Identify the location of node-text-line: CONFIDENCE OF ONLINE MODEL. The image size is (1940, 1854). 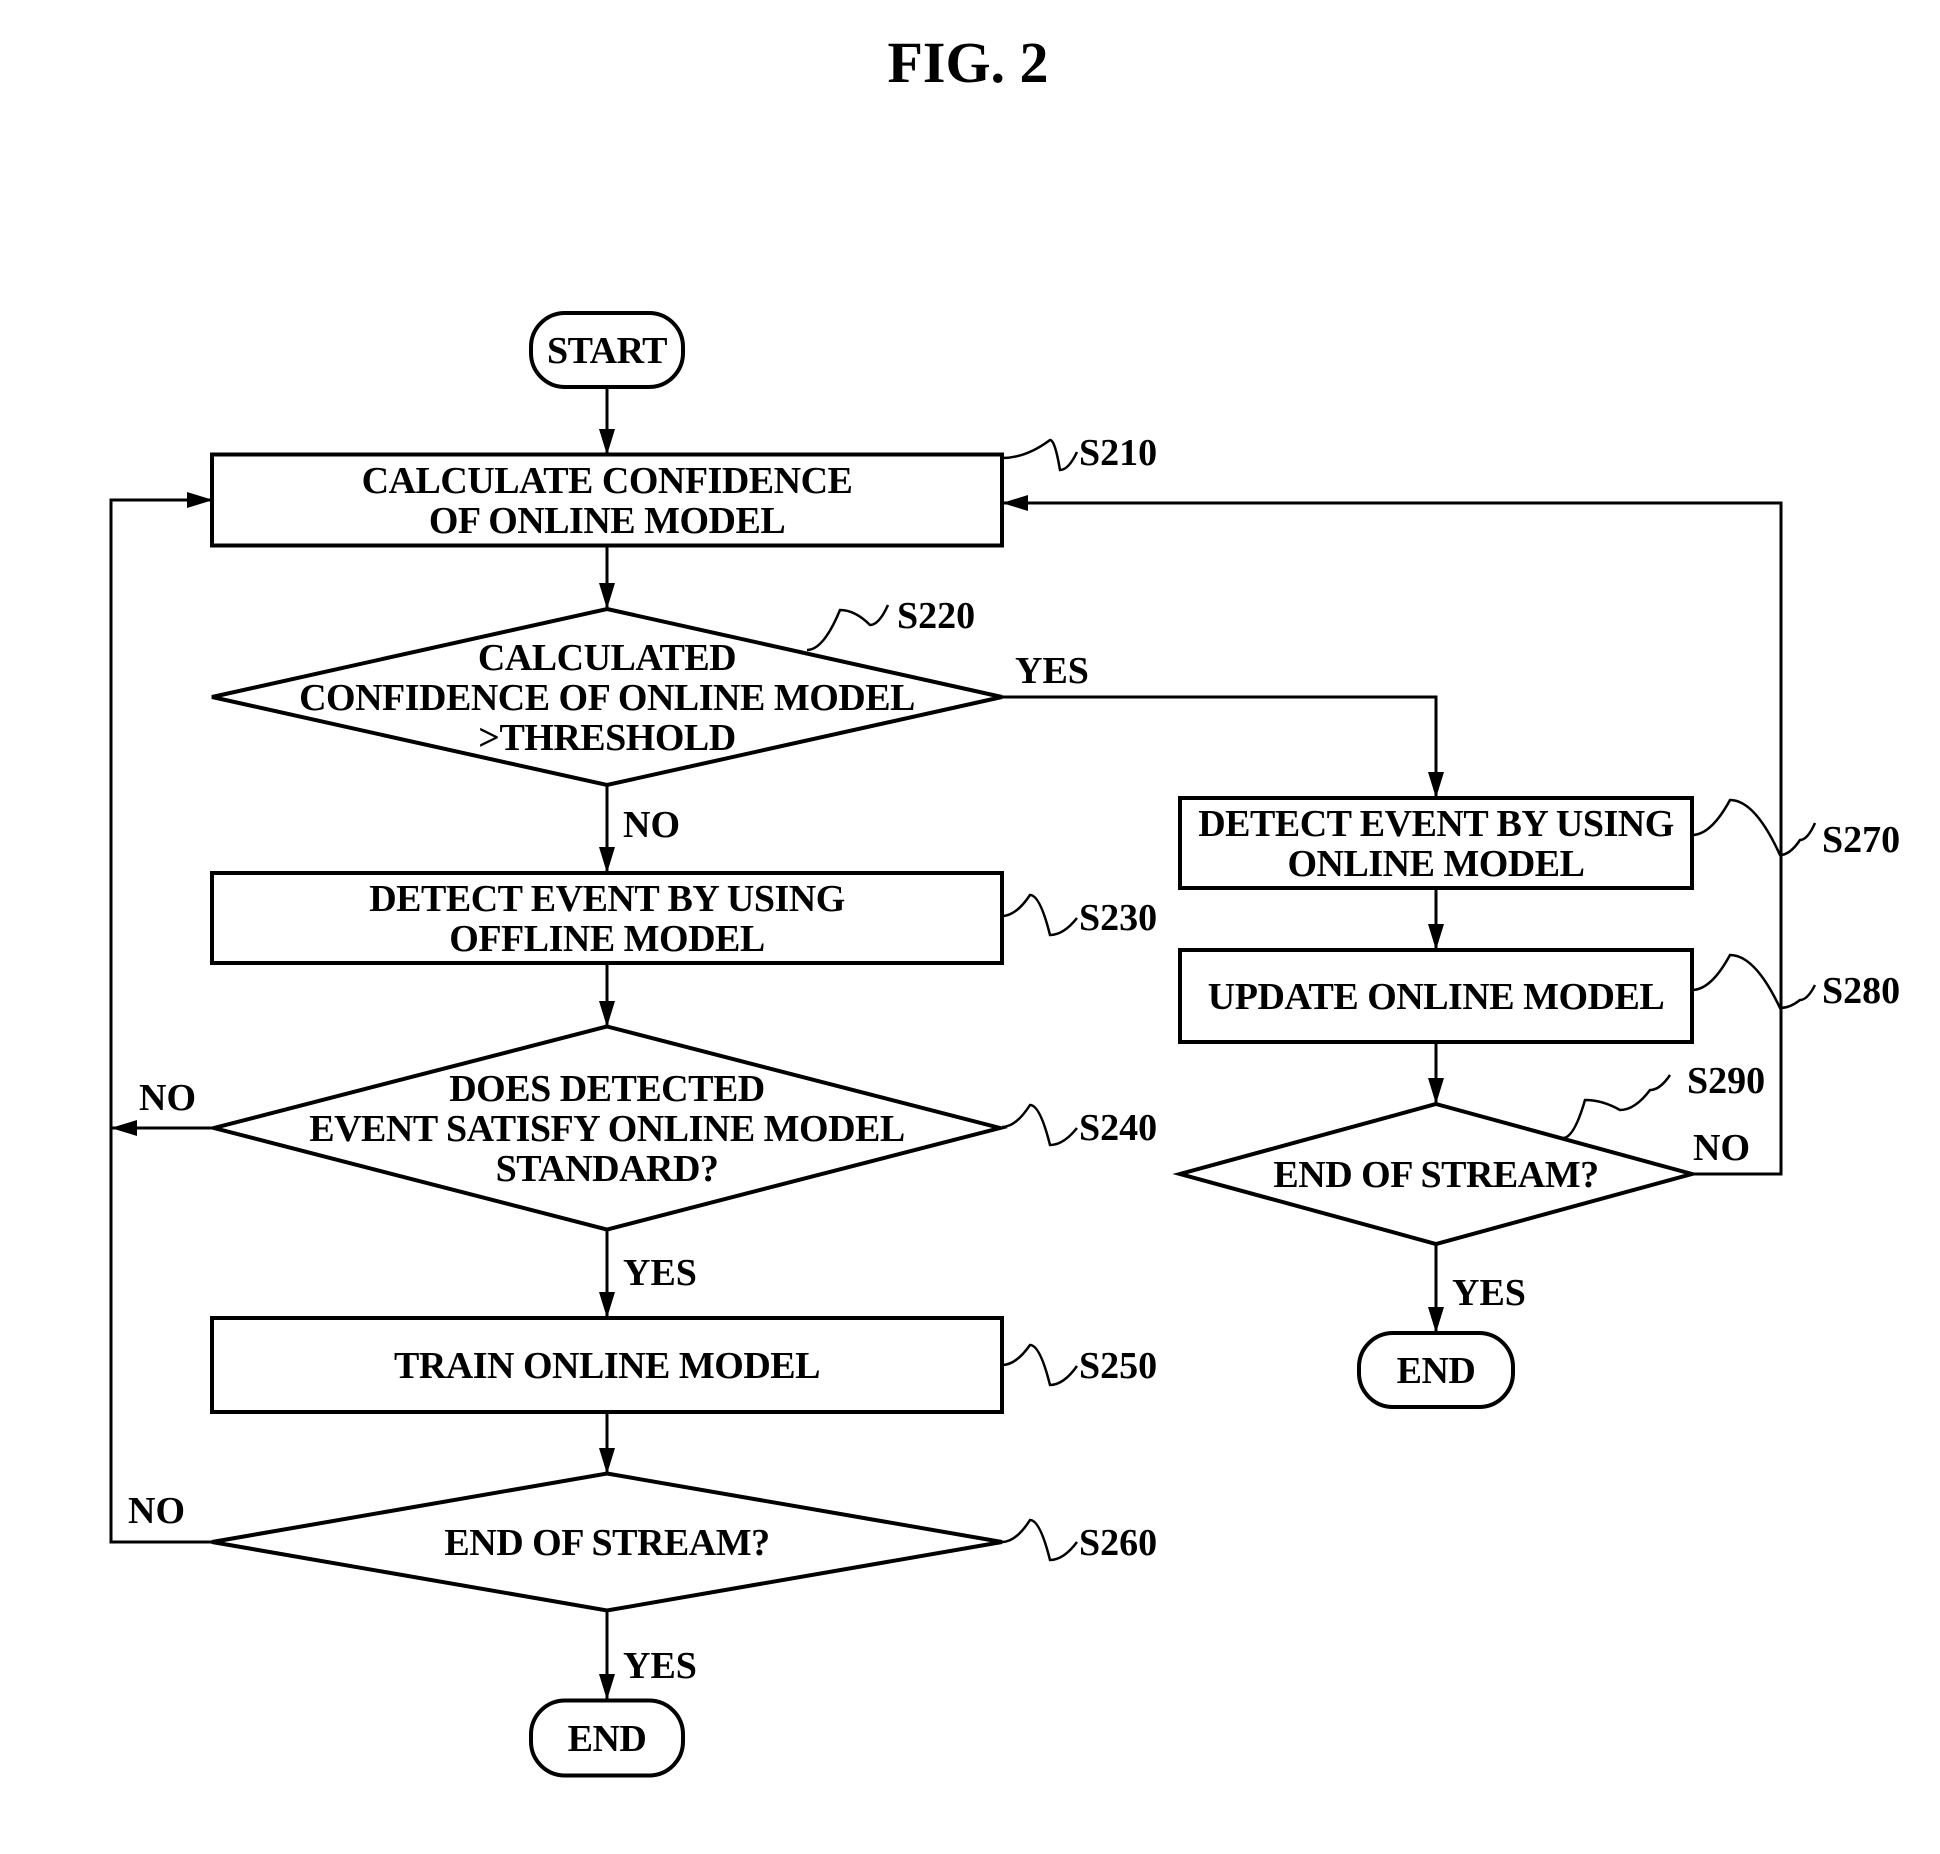
(607, 698).